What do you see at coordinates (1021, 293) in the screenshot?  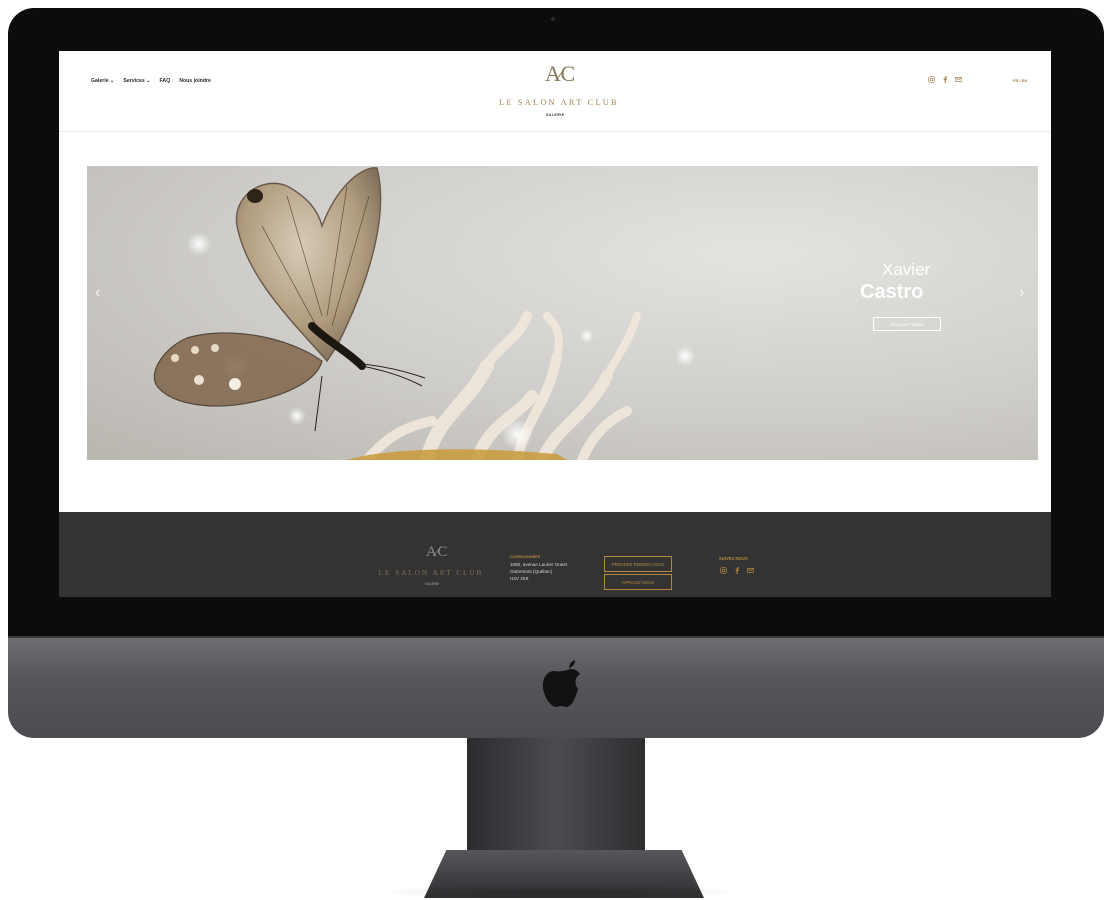 I see `slider-next-arrow: ›` at bounding box center [1021, 293].